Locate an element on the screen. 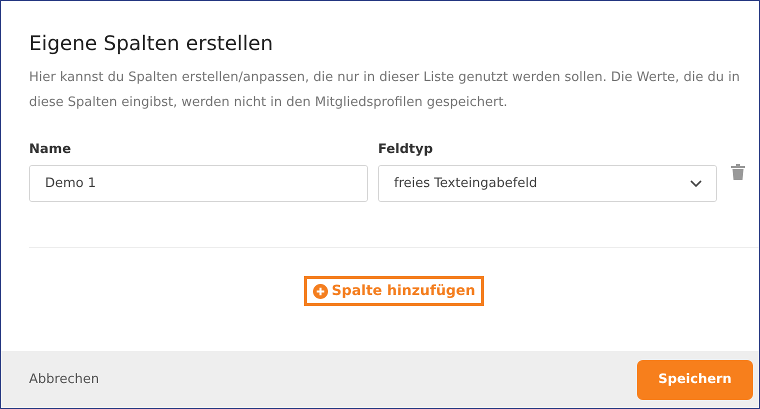 This screenshot has height=409, width=760. field-label: Name is located at coordinates (50, 149).